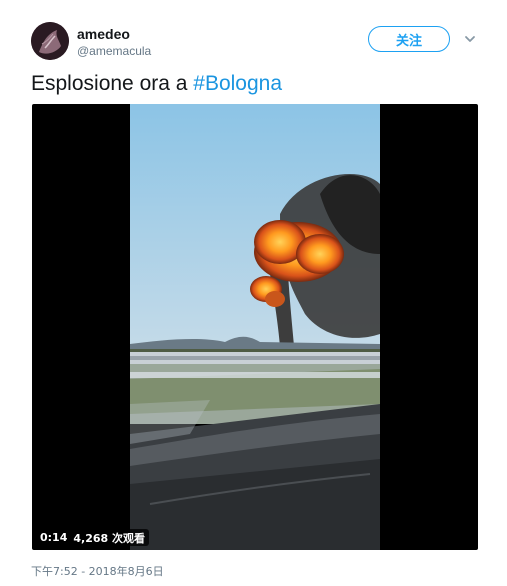 This screenshot has height=586, width=507. Describe the element at coordinates (109, 538) in the screenshot. I see `video-views: 4,268 次观看` at that location.